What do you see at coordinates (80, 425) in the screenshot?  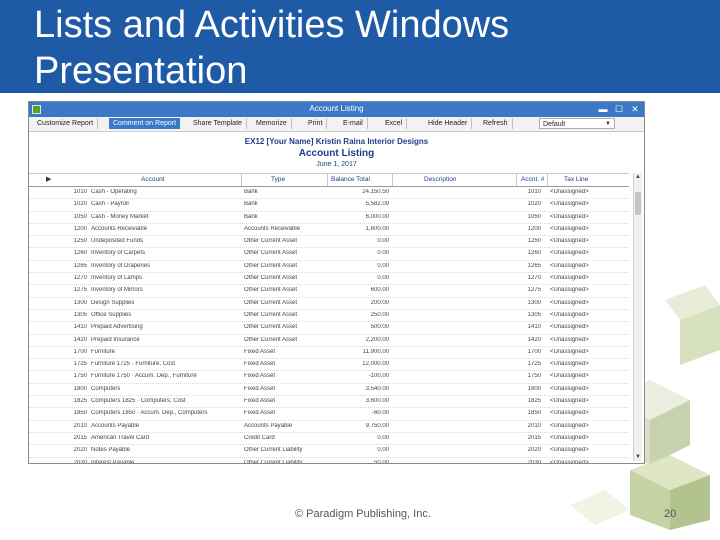 I see `row-account-number: 2010` at bounding box center [80, 425].